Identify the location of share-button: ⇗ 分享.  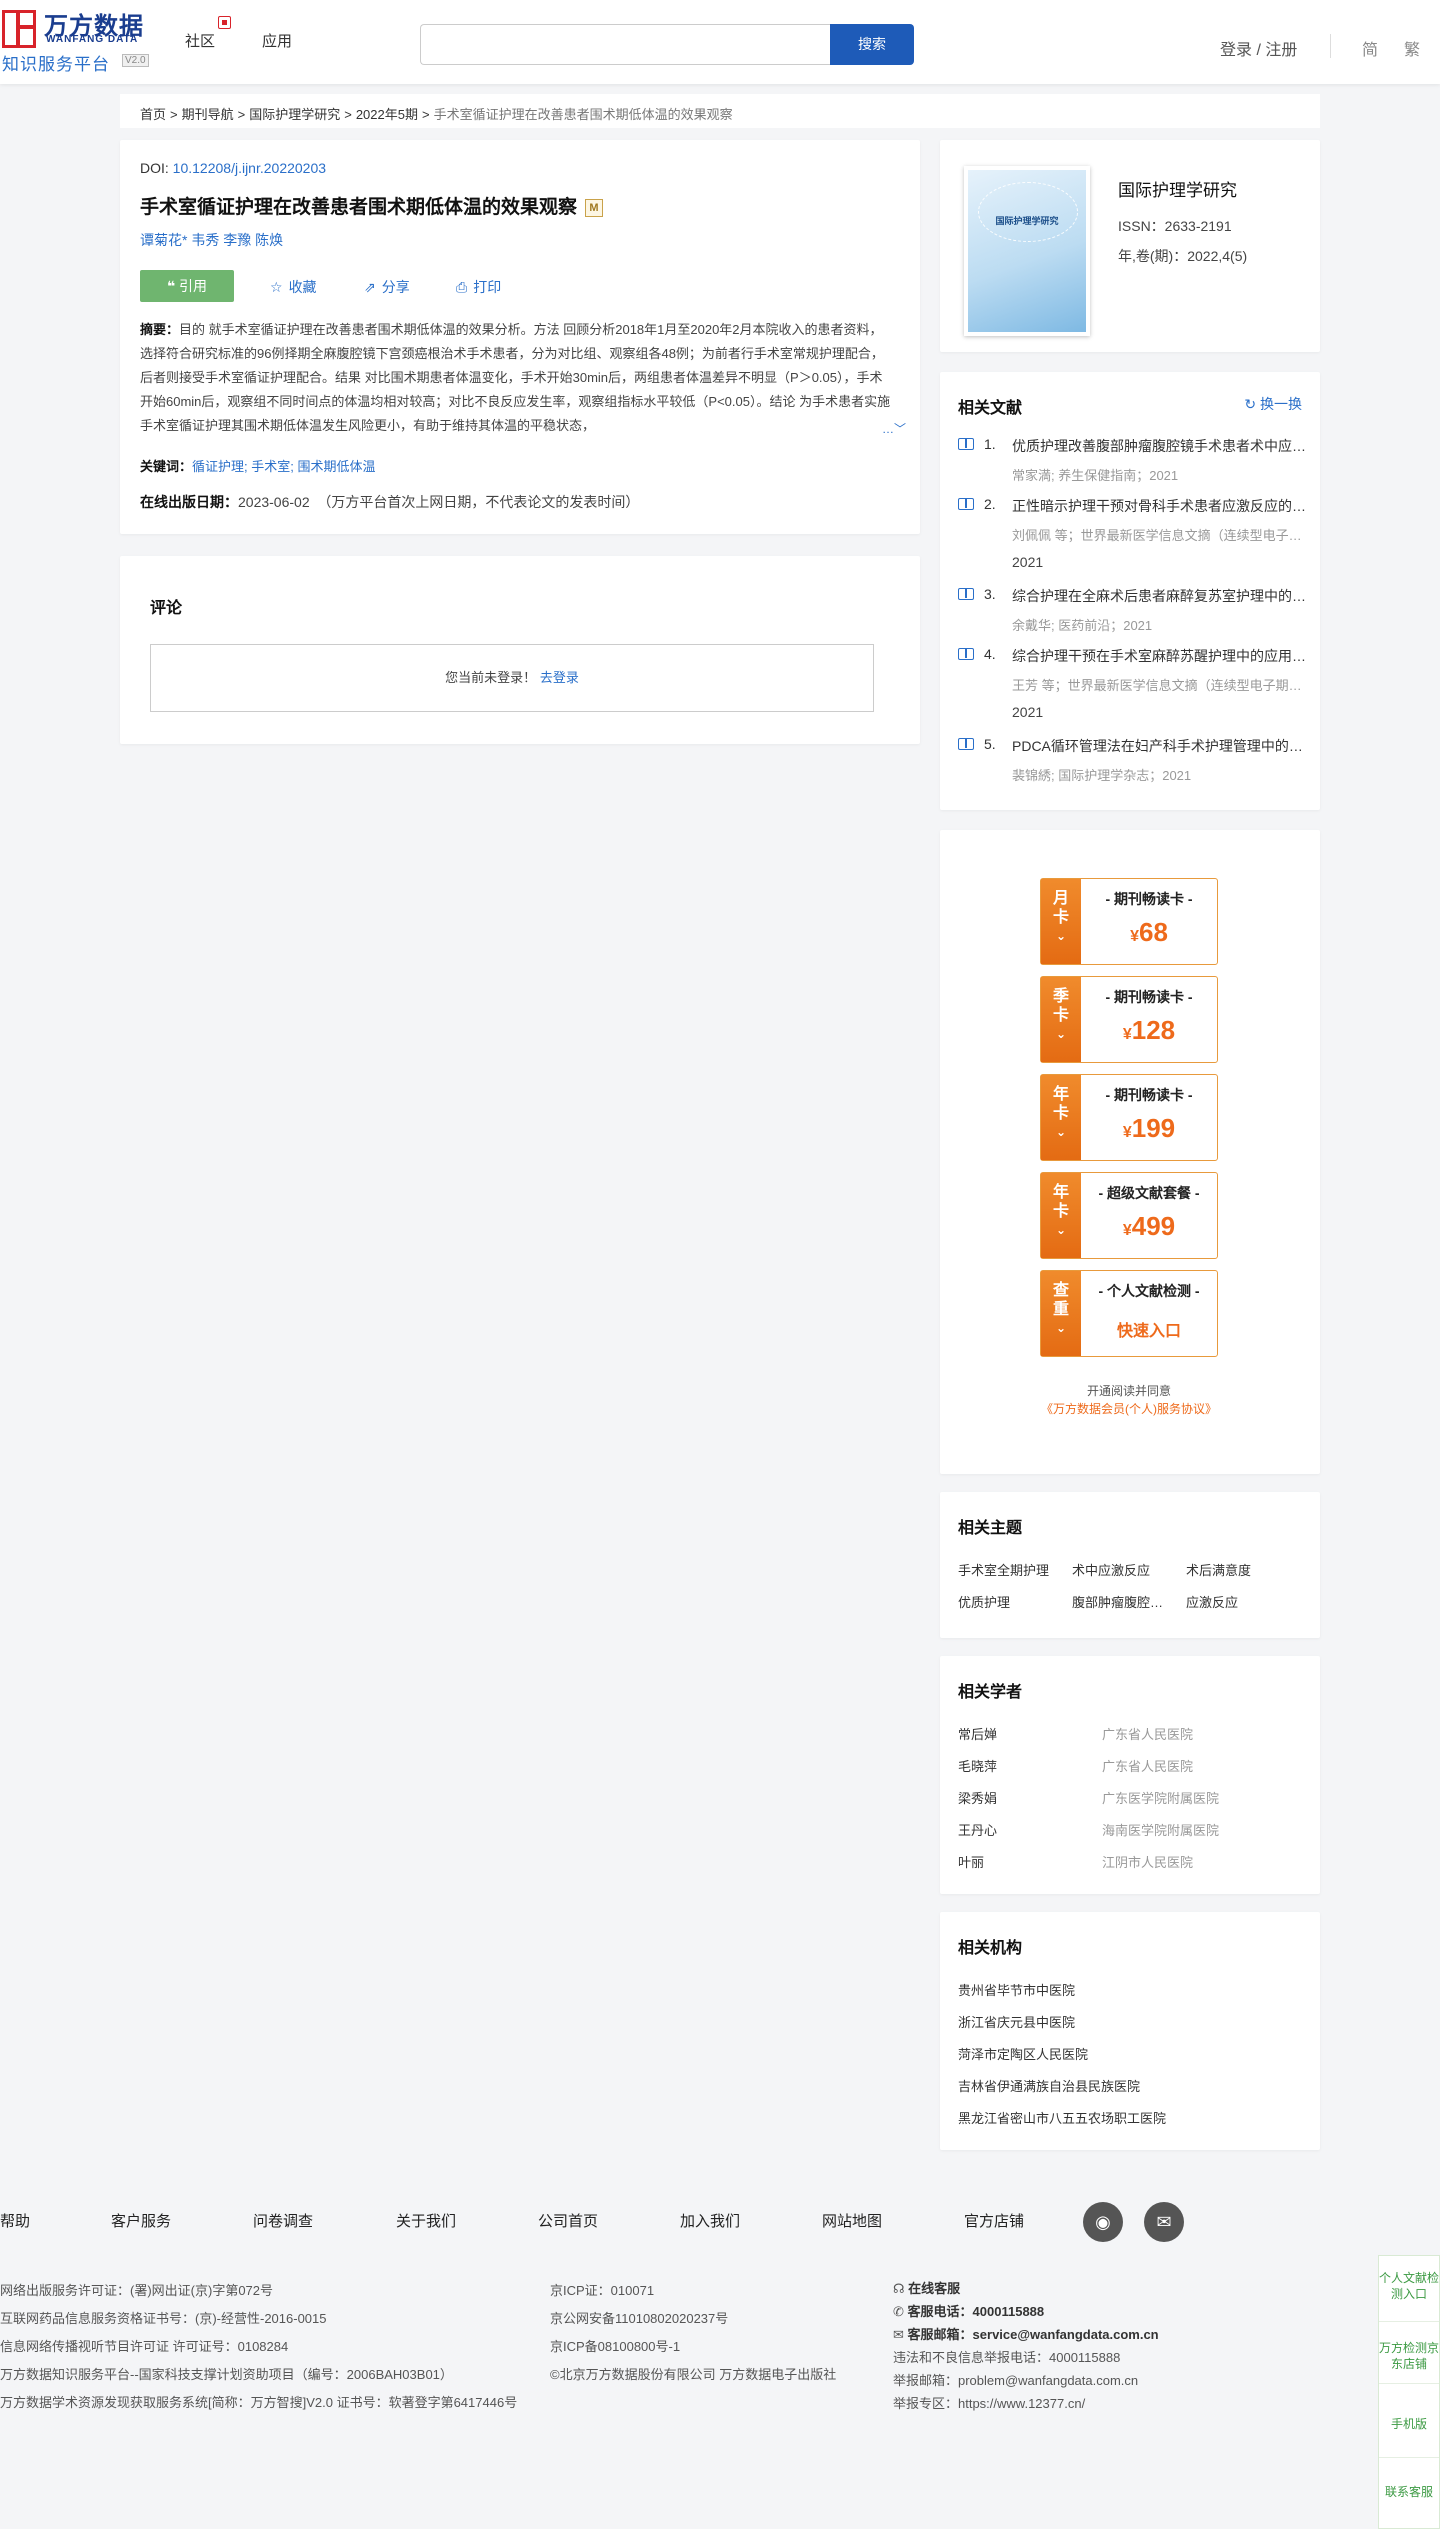
(387, 287).